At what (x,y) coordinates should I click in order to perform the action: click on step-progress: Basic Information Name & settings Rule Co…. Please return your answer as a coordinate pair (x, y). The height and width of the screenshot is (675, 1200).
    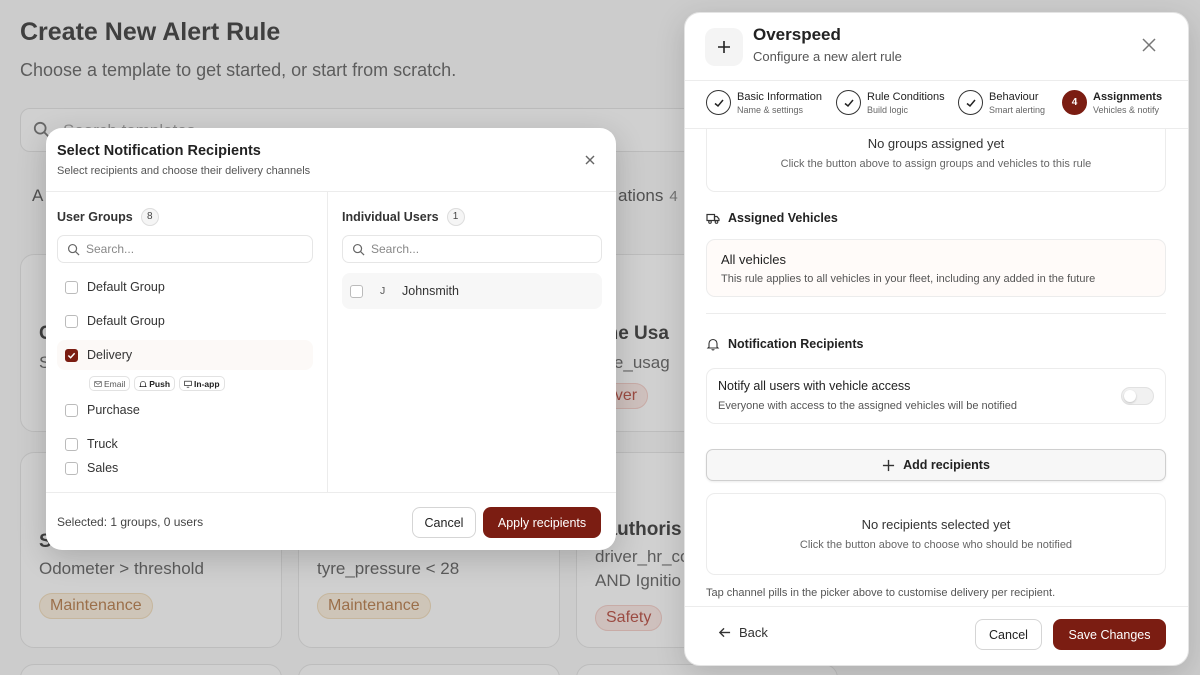
    Looking at the image, I should click on (936, 105).